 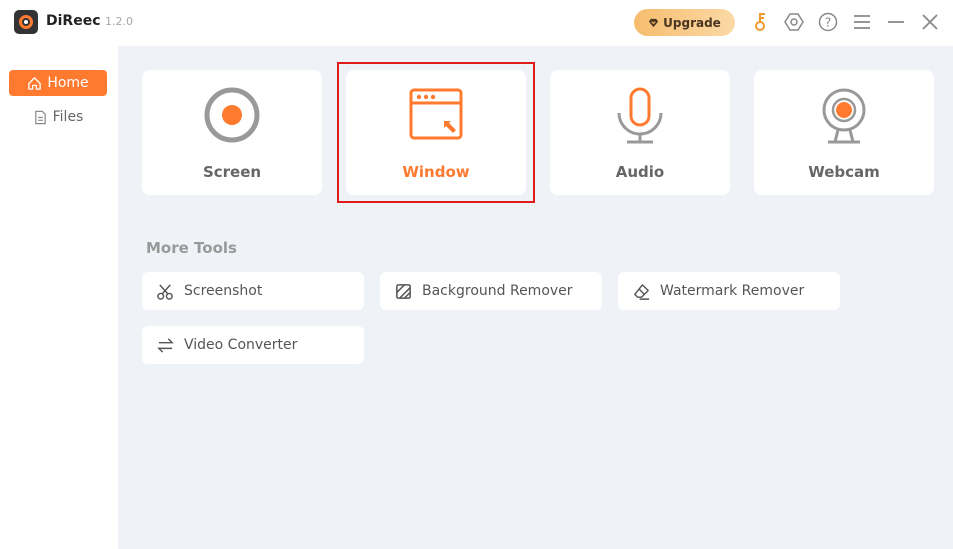 I want to click on help-icon: ?, so click(x=828, y=22).